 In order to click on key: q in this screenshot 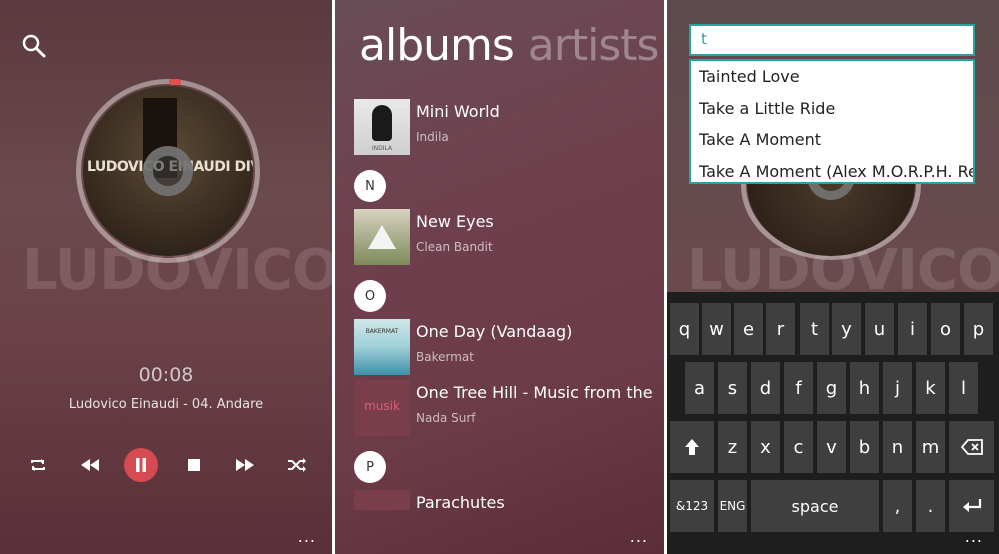, I will do `click(684, 329)`.